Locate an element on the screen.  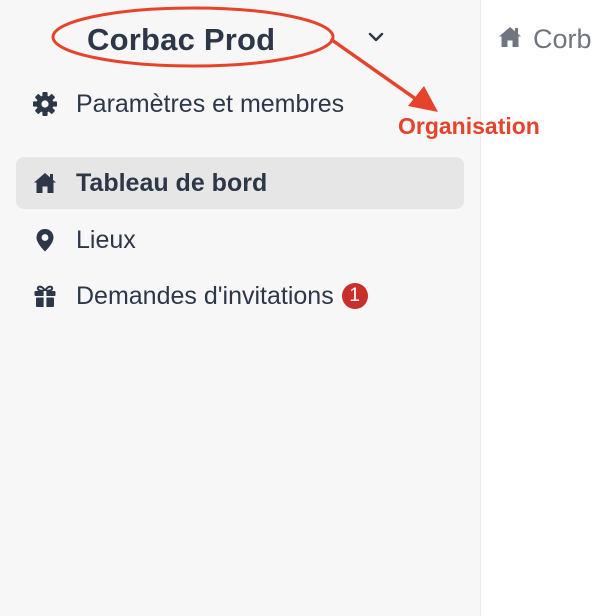
gift-icon is located at coordinates (45, 296).